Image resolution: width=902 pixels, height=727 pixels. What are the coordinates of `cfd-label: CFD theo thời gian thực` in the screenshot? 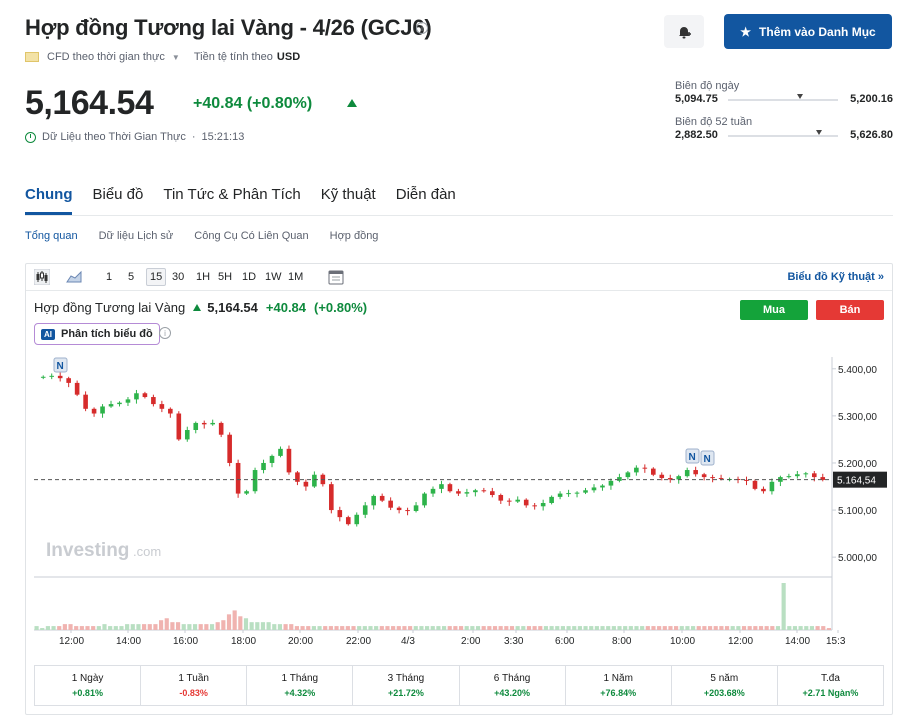 It's located at (106, 57).